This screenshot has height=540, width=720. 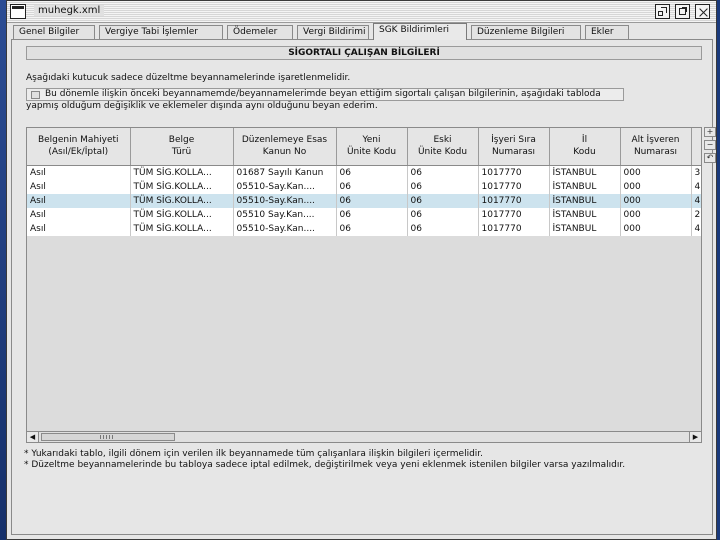 I want to click on col-header-line: Eski, so click(x=442, y=140).